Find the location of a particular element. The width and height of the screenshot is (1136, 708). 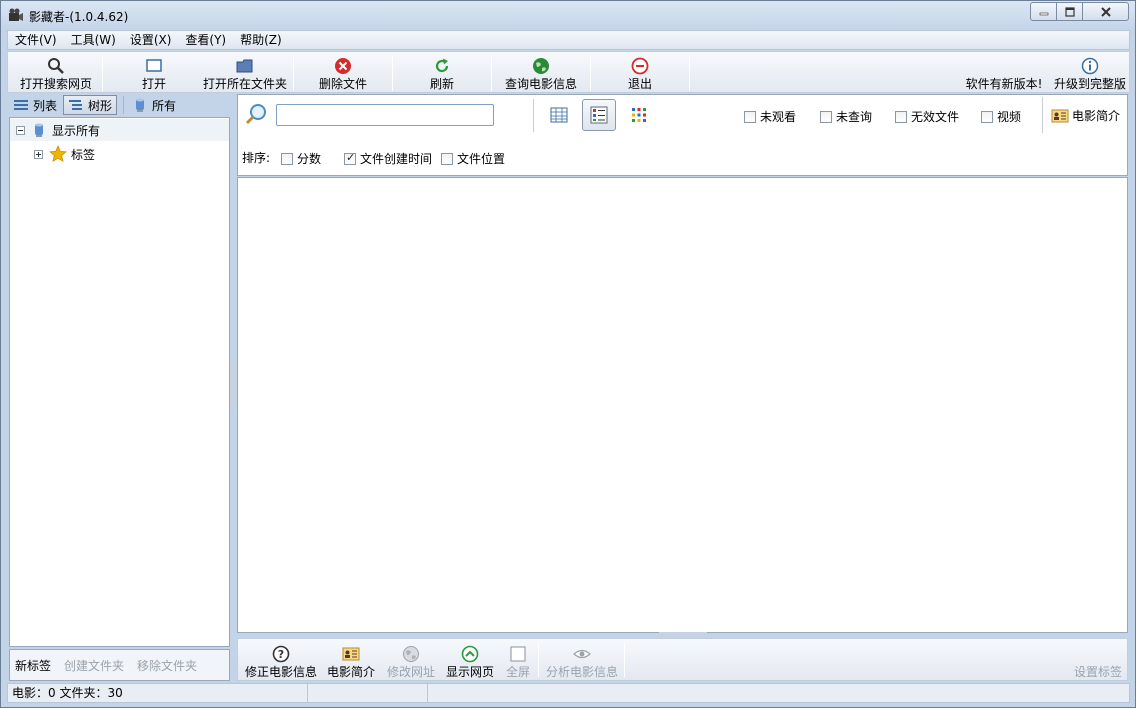

maximize-button is located at coordinates (1070, 11).